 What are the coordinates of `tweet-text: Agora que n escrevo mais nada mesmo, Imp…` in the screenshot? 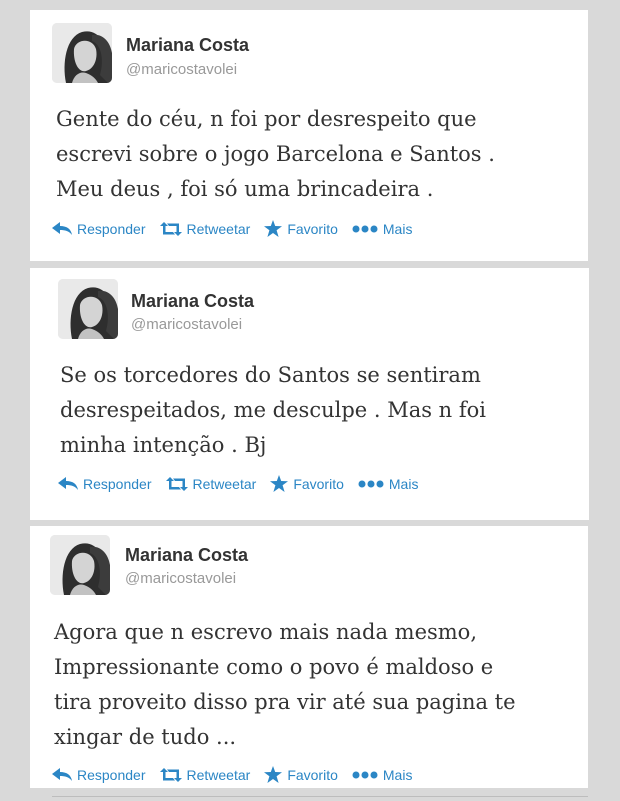 It's located at (314, 685).